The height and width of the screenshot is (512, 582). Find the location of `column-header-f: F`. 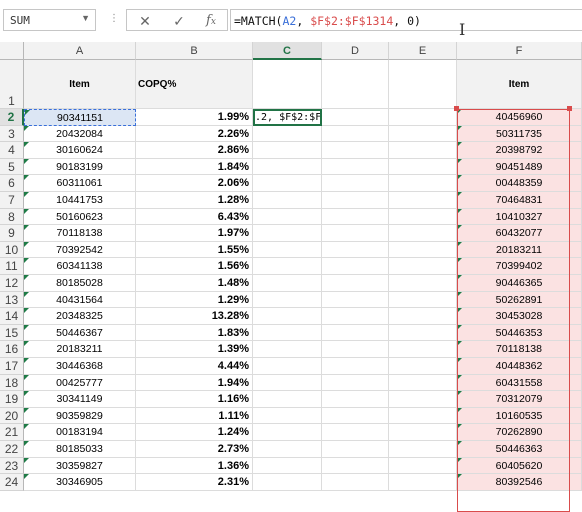

column-header-f: F is located at coordinates (519, 51).